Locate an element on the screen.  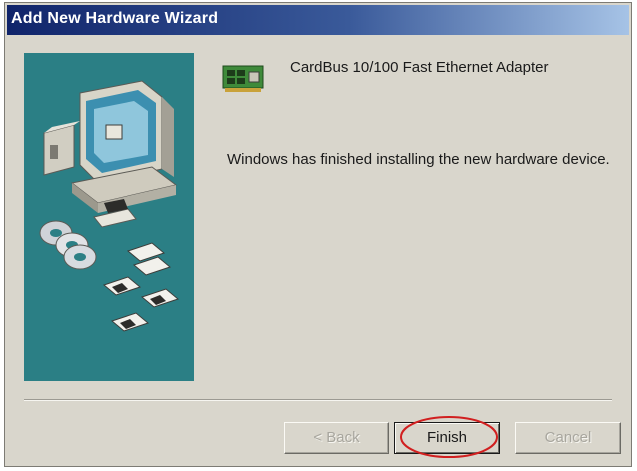
separator is located at coordinates (318, 400).